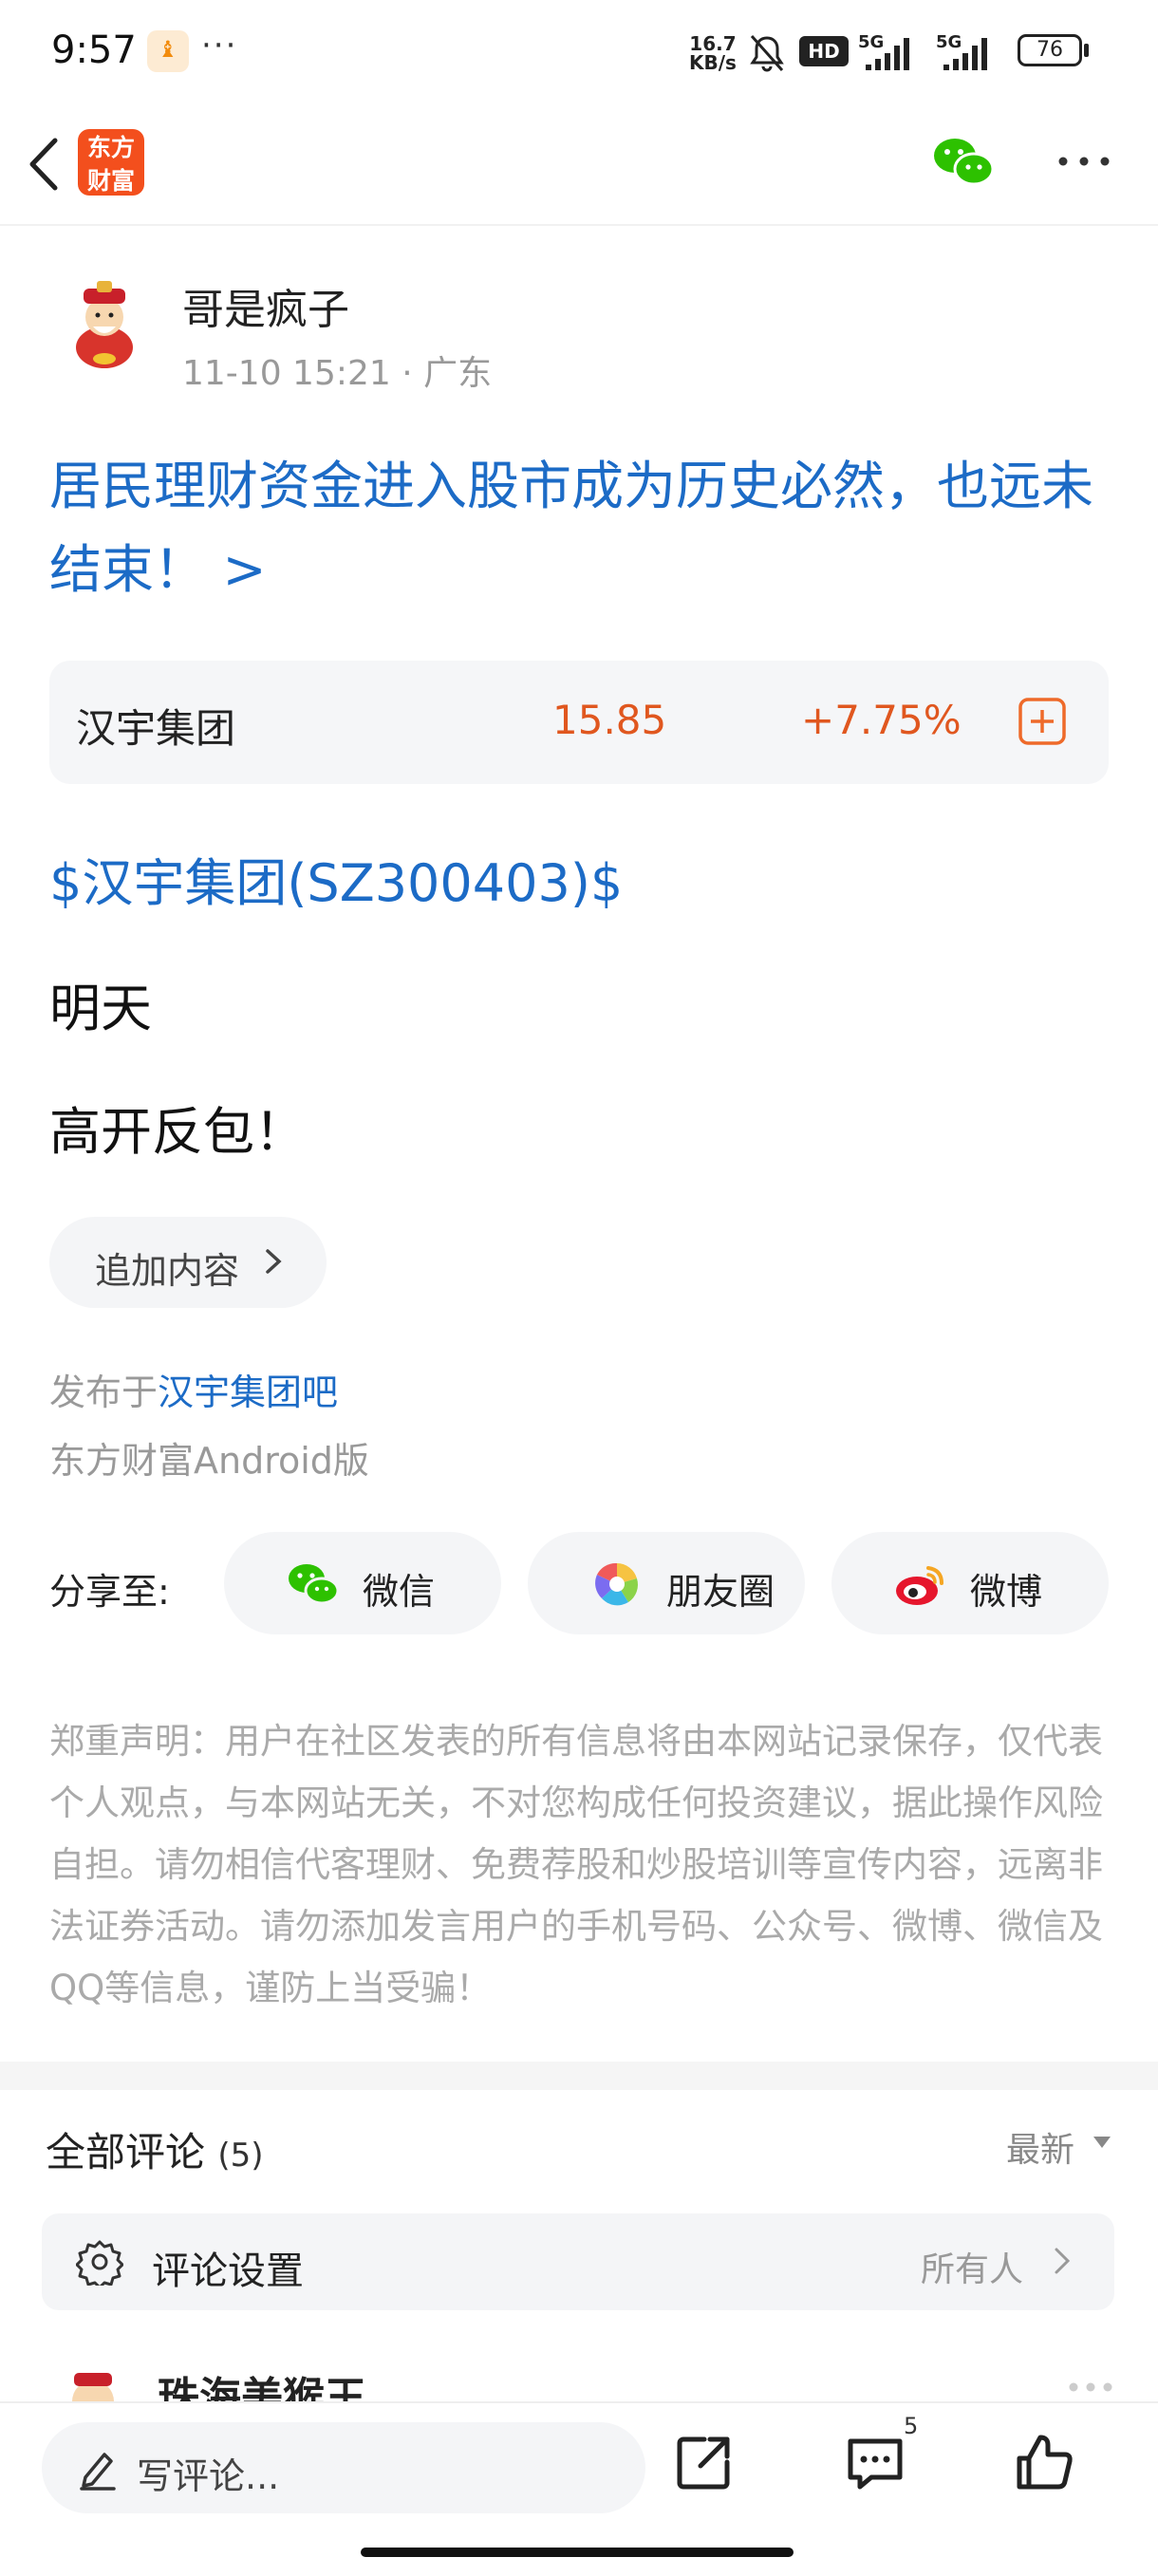  What do you see at coordinates (965, 54) in the screenshot?
I see `signal-2-icon` at bounding box center [965, 54].